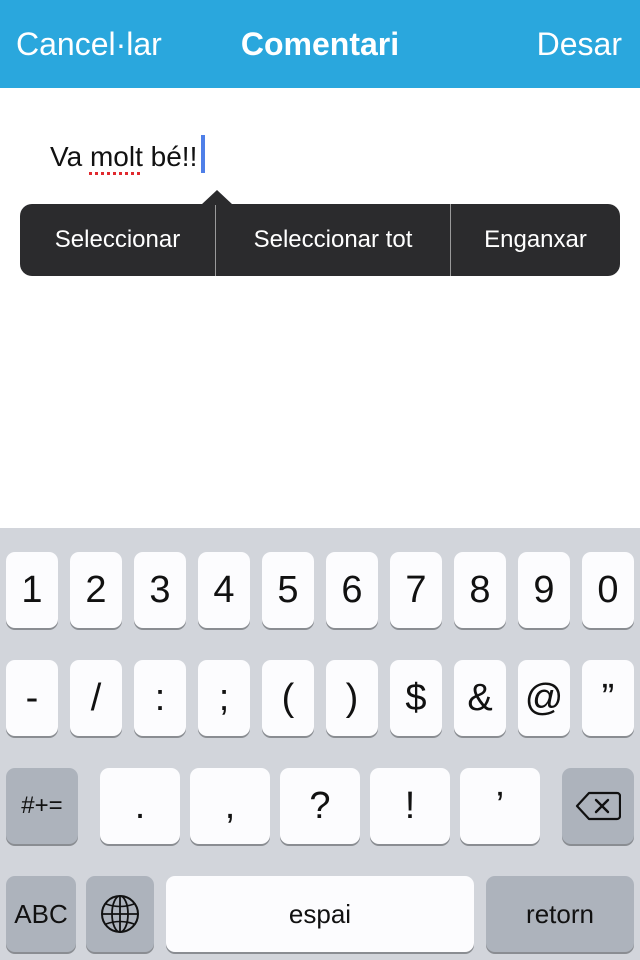 The width and height of the screenshot is (640, 960). What do you see at coordinates (416, 698) in the screenshot?
I see `key-dollar: $` at bounding box center [416, 698].